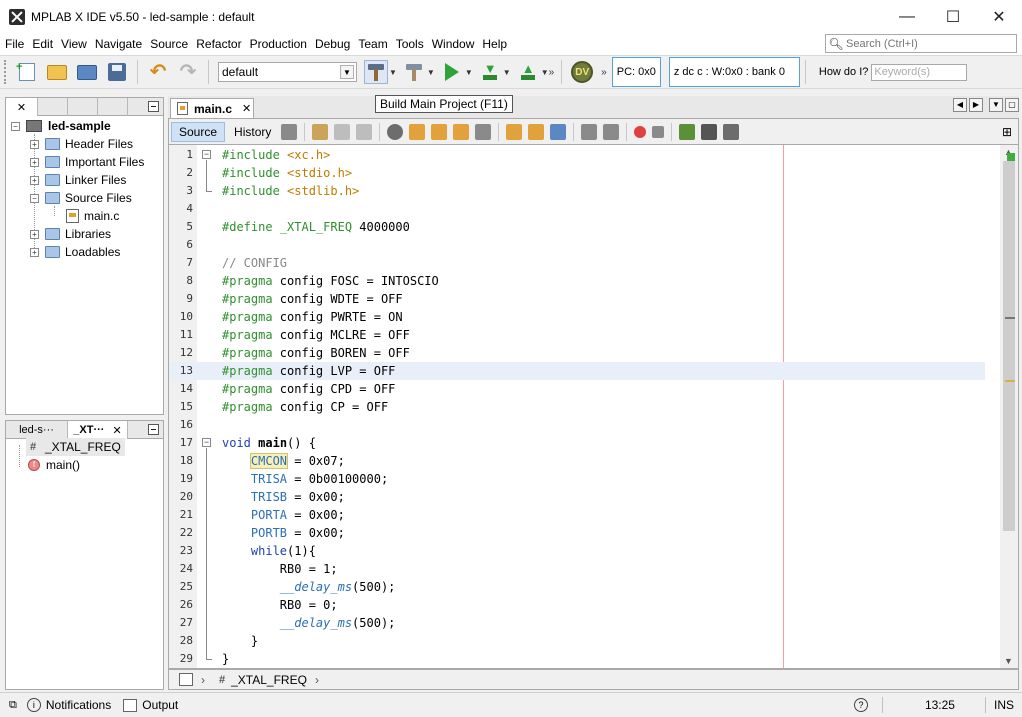 The image size is (1022, 717). What do you see at coordinates (37, 430) in the screenshot?
I see `dashboard-tab: led-s···` at bounding box center [37, 430].